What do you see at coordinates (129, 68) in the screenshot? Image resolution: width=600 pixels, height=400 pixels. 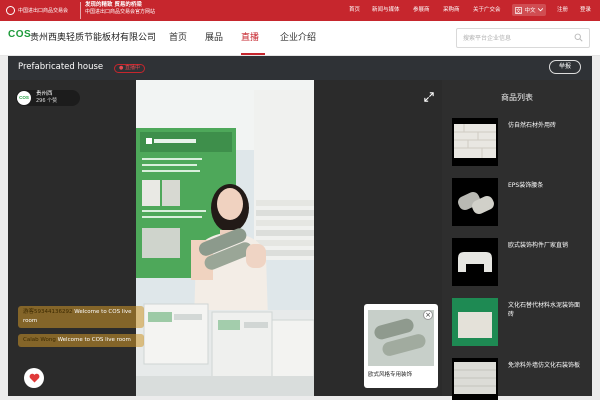 I see `live-status-badge: ● 直播中` at bounding box center [129, 68].